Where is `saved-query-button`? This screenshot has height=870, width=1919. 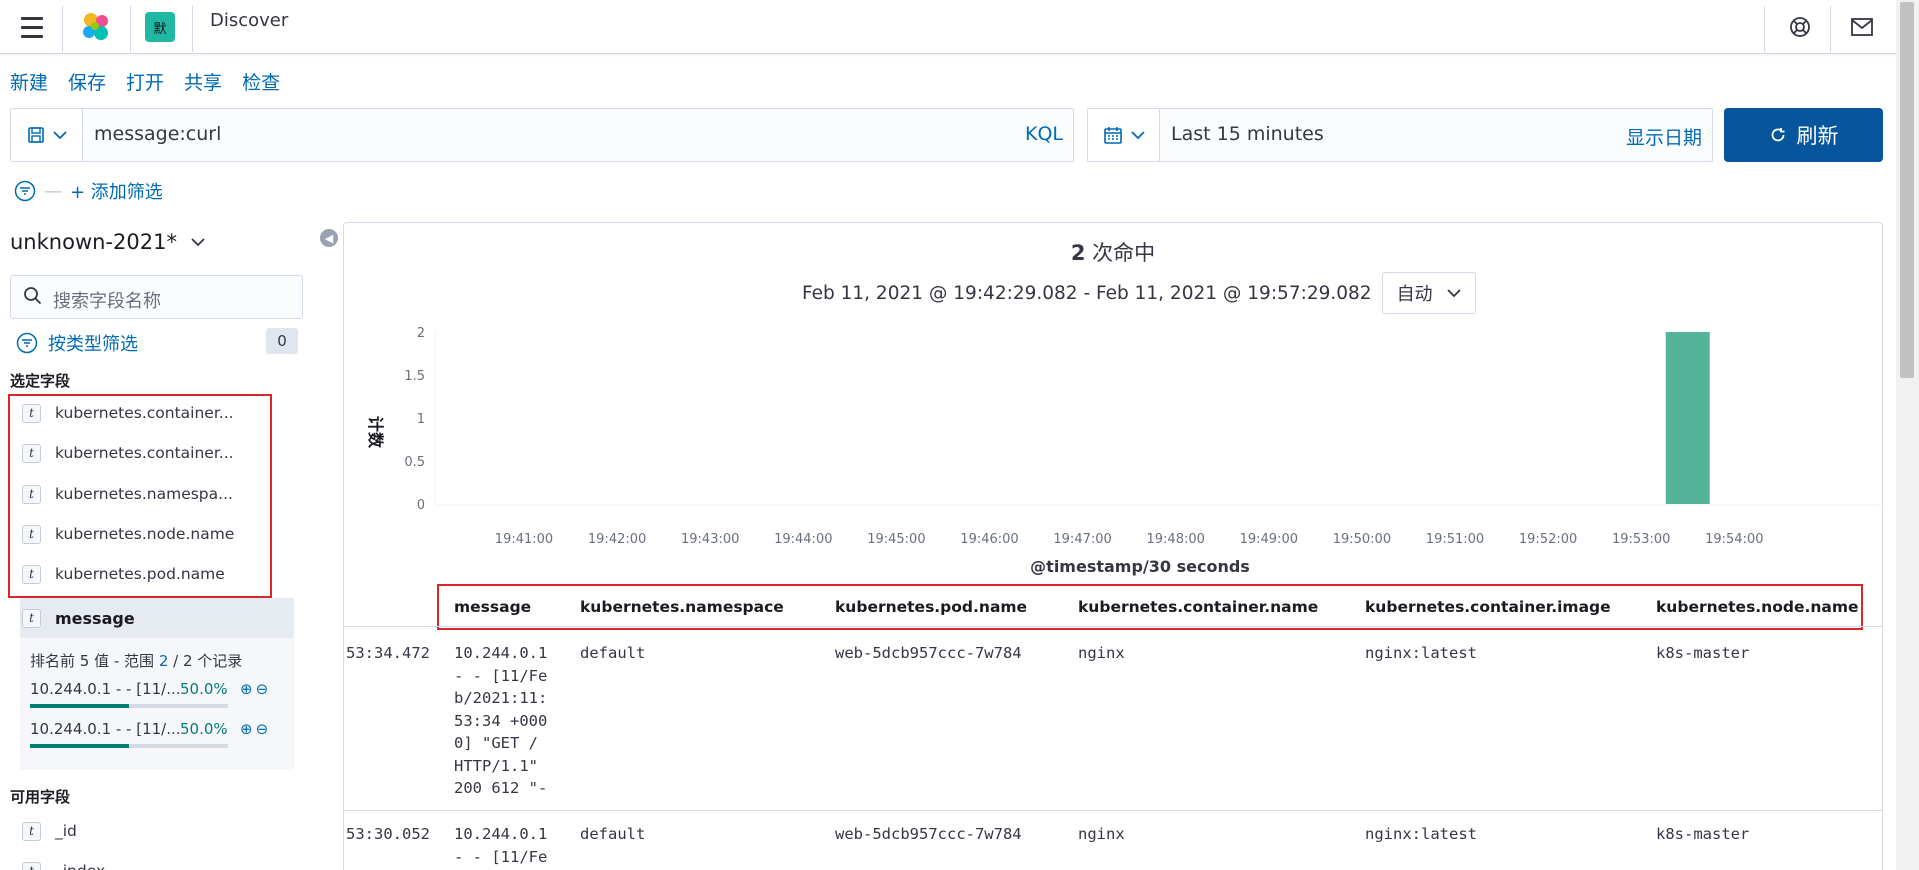
saved-query-button is located at coordinates (47, 135).